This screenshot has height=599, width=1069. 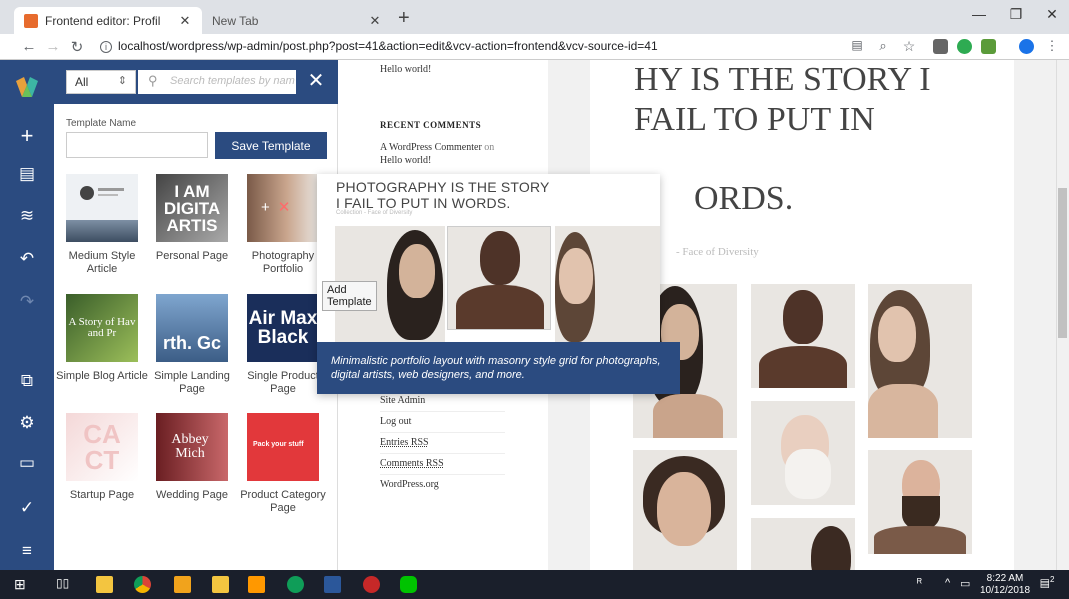 What do you see at coordinates (920, 361) in the screenshot?
I see `portrait-photo` at bounding box center [920, 361].